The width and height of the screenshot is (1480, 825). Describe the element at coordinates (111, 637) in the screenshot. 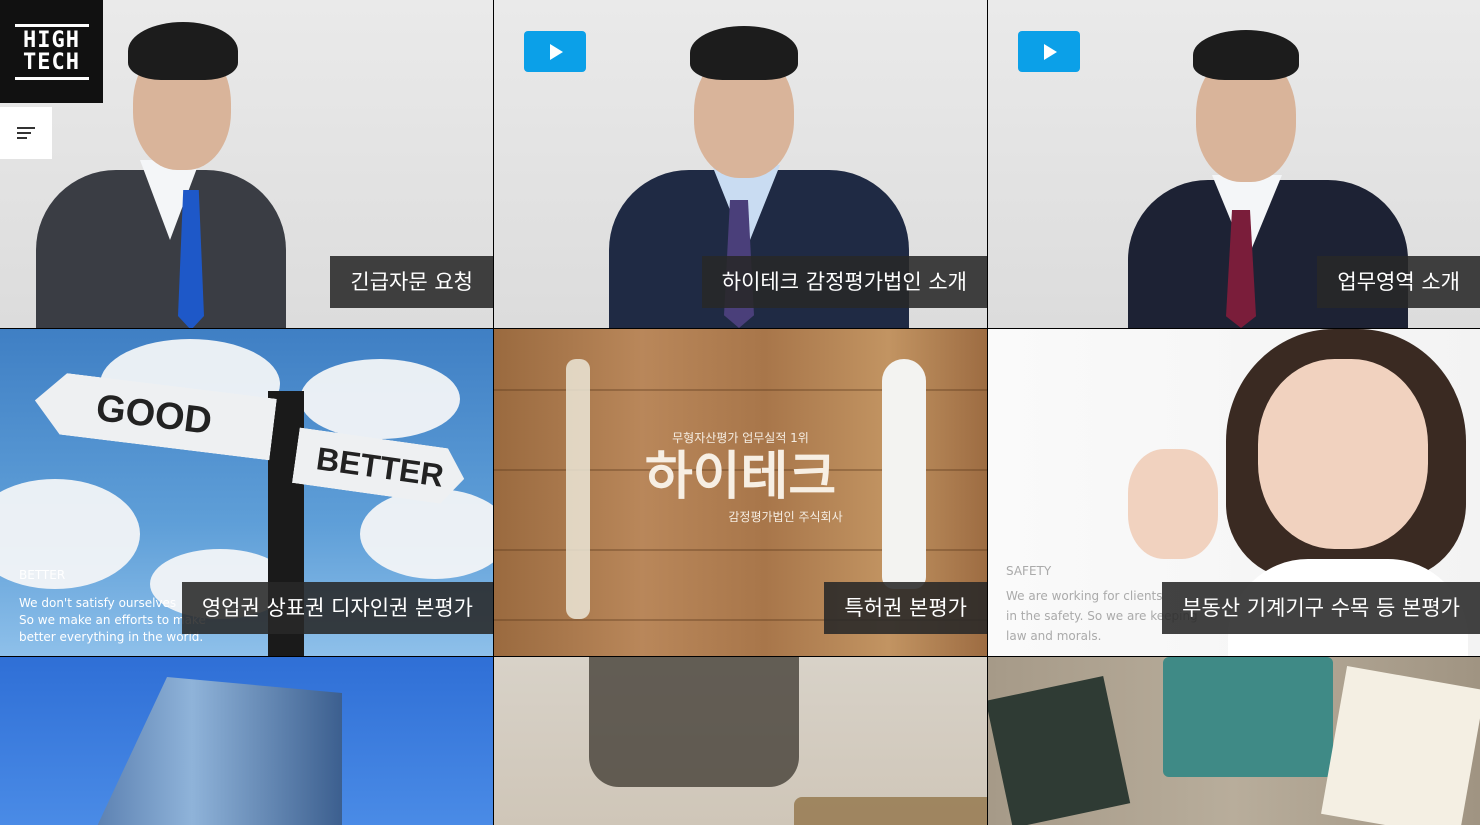

I see `overlay-line: better everything in the world.` at that location.